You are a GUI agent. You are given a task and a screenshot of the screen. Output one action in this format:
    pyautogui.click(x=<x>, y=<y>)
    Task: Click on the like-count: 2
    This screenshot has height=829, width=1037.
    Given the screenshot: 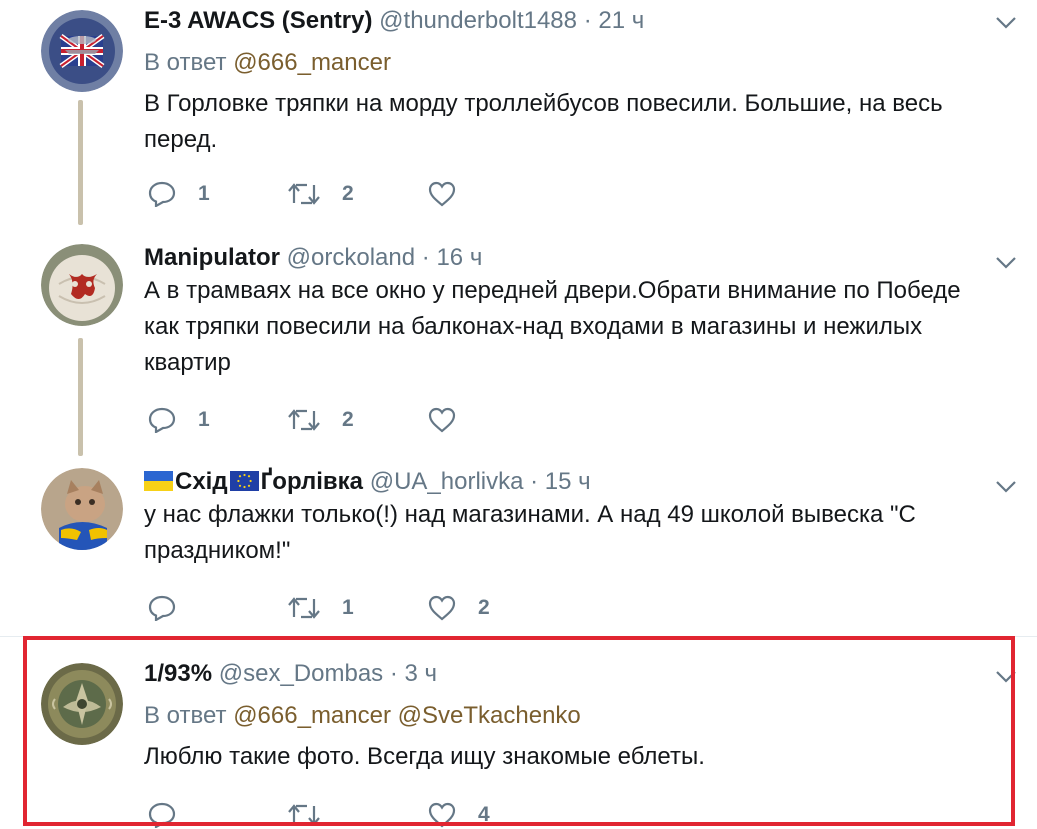 What is the action you would take?
    pyautogui.click(x=484, y=607)
    